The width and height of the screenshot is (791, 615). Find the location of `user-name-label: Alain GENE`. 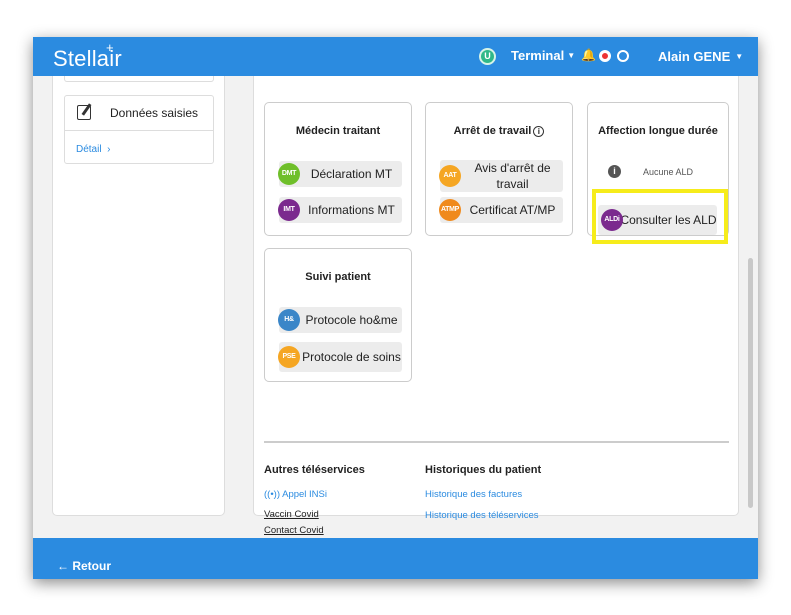

user-name-label: Alain GENE is located at coordinates (694, 56).